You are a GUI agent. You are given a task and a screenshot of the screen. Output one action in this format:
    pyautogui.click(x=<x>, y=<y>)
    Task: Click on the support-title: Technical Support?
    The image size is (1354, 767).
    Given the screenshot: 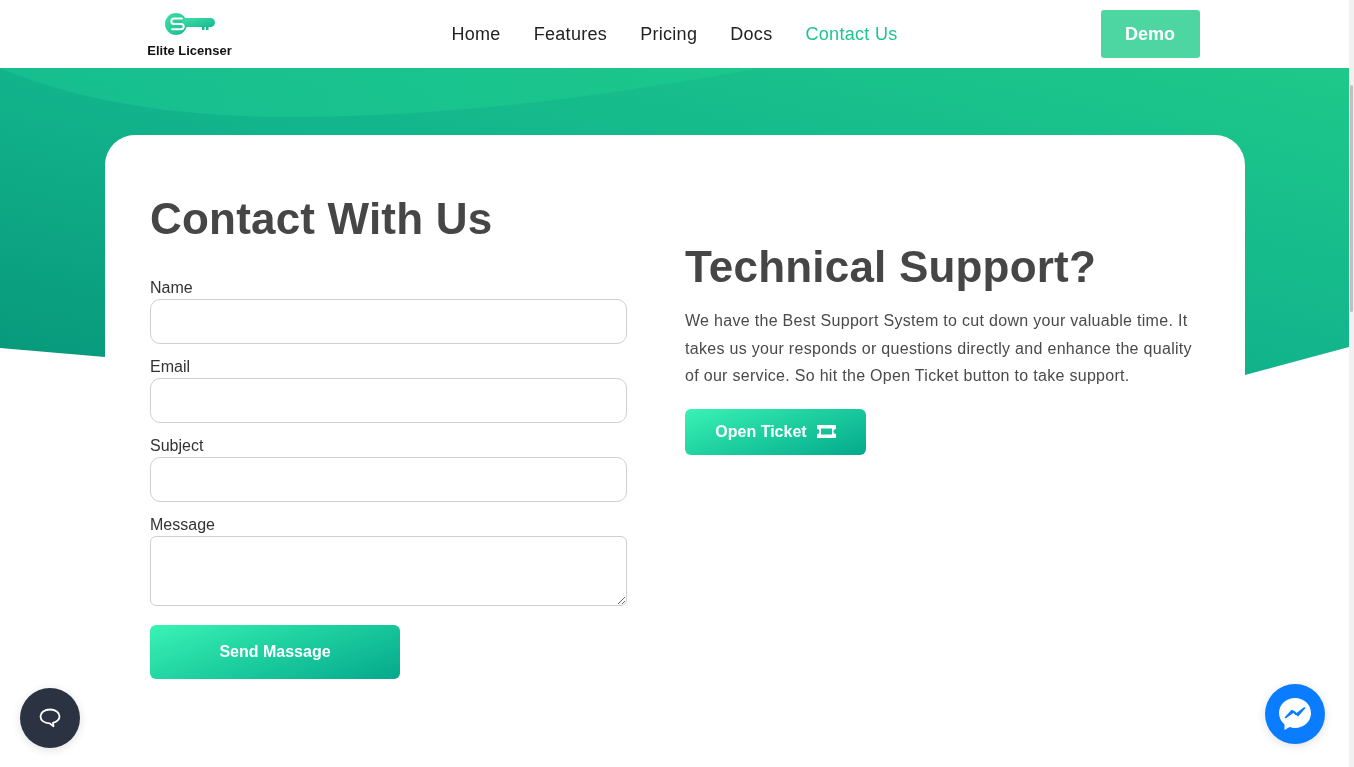 What is the action you would take?
    pyautogui.click(x=891, y=267)
    